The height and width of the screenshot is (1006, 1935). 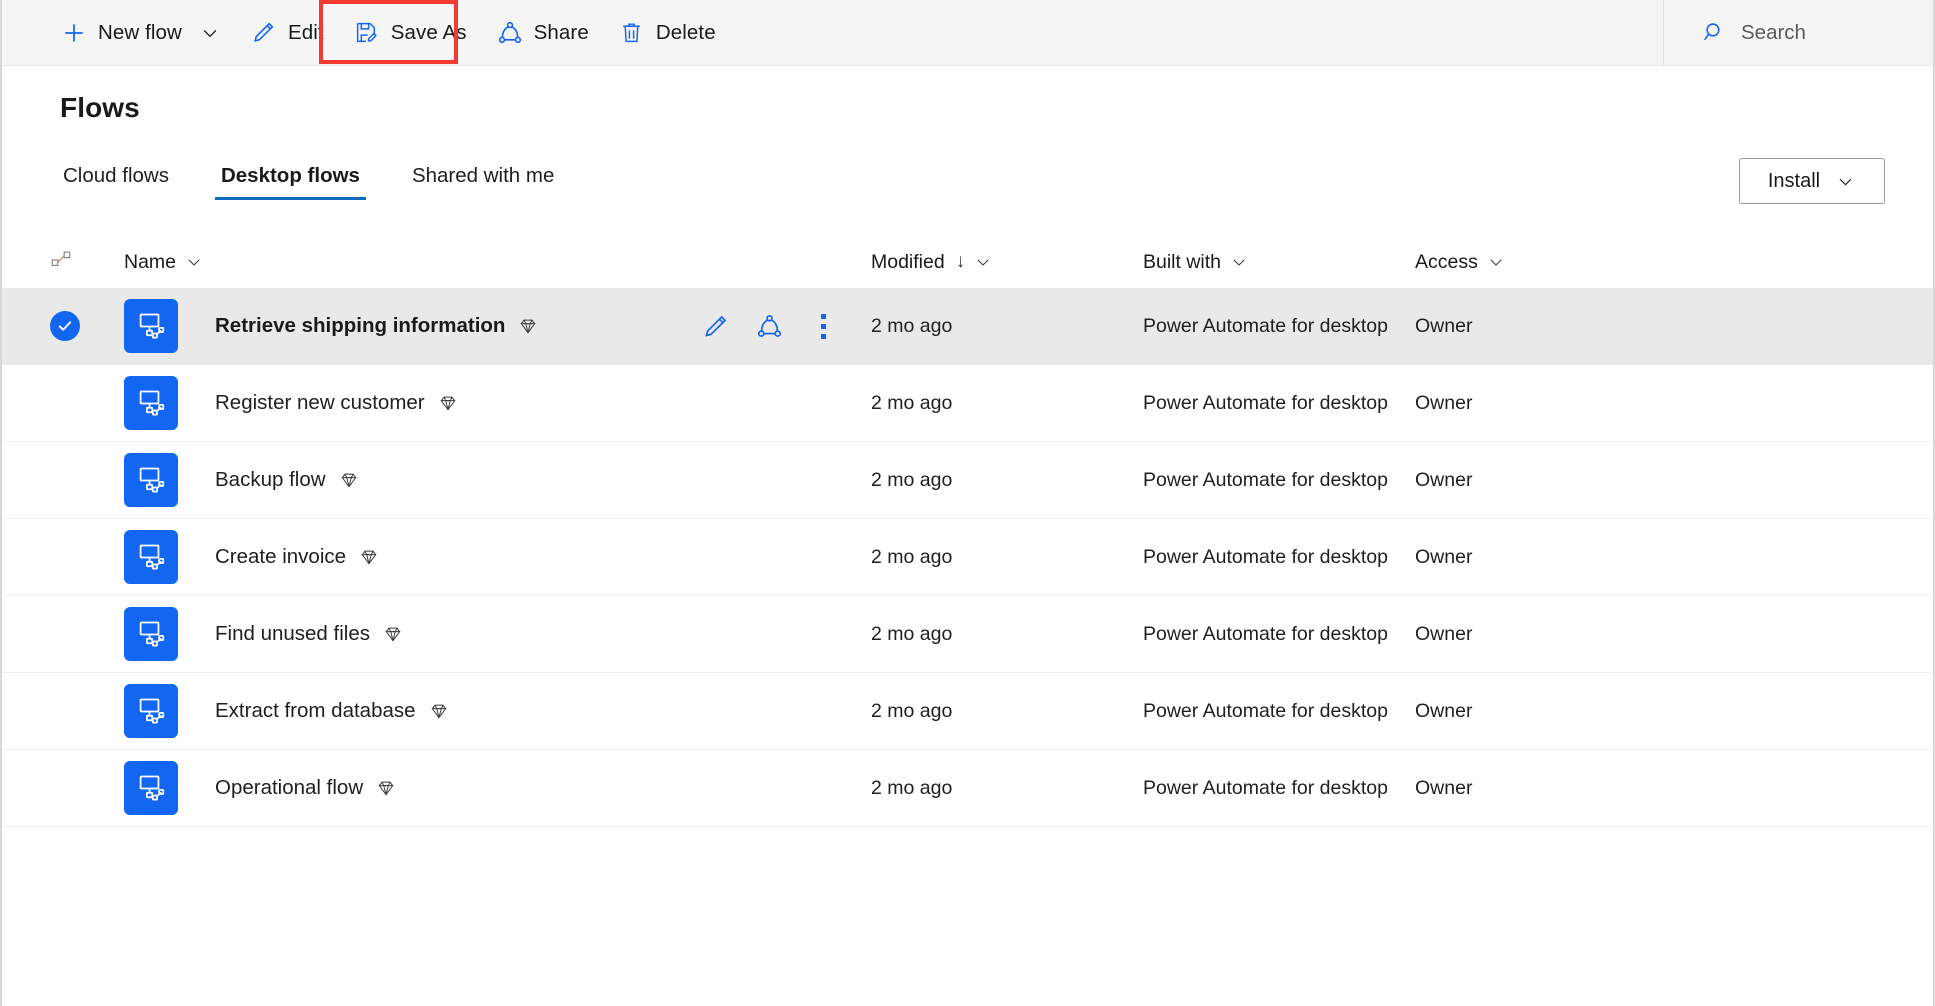 What do you see at coordinates (270, 480) in the screenshot?
I see `flow-name: Backup flow` at bounding box center [270, 480].